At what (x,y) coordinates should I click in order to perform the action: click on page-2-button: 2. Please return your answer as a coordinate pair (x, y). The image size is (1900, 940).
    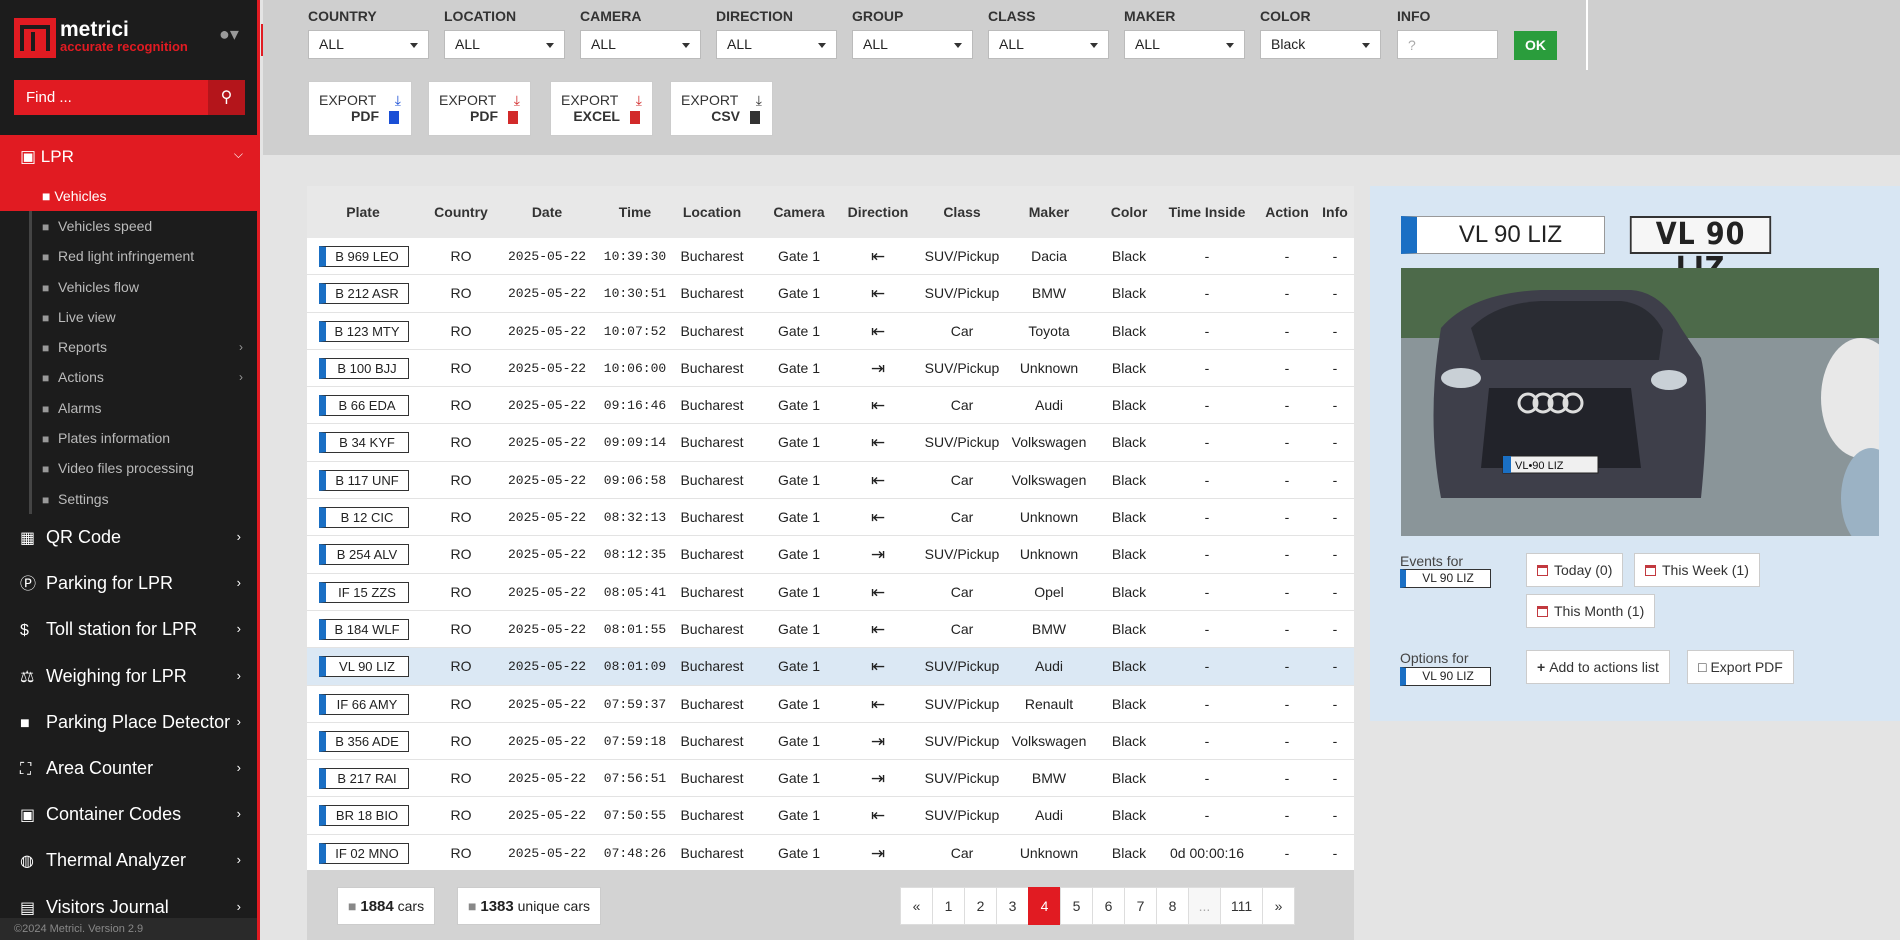
    Looking at the image, I should click on (980, 906).